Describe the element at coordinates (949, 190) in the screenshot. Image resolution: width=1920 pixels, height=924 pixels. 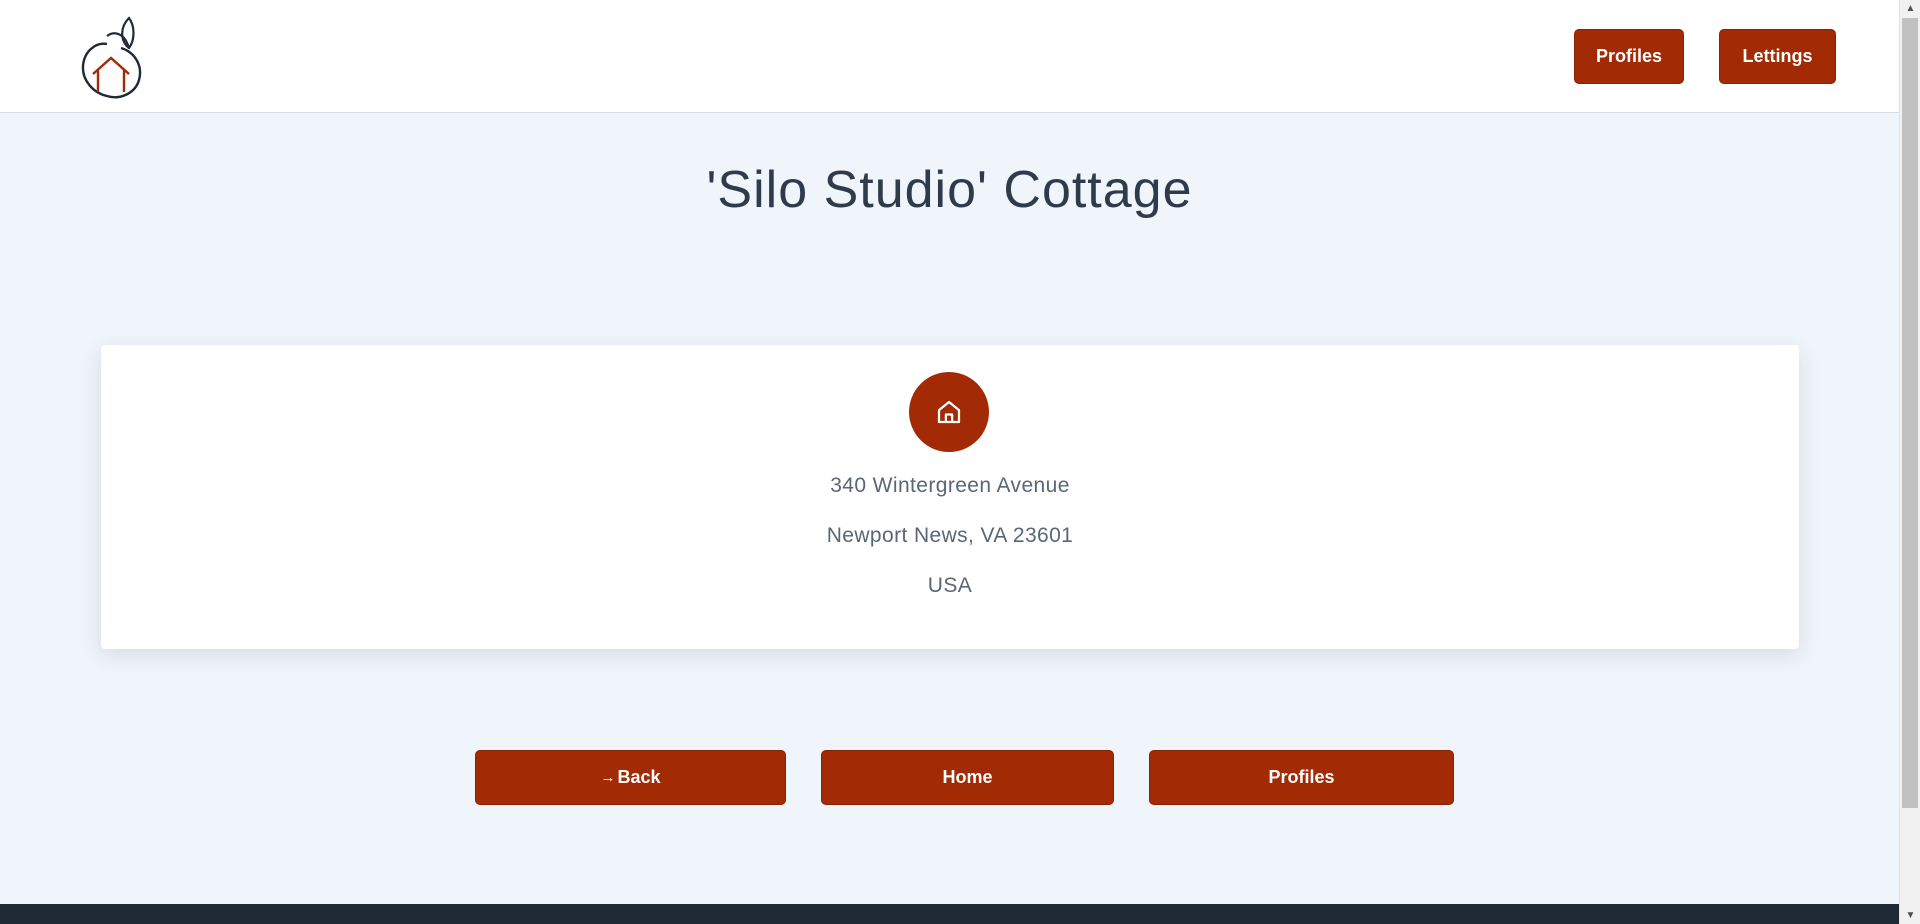
I see `page-title: 'Silo Studio' Cottage` at that location.